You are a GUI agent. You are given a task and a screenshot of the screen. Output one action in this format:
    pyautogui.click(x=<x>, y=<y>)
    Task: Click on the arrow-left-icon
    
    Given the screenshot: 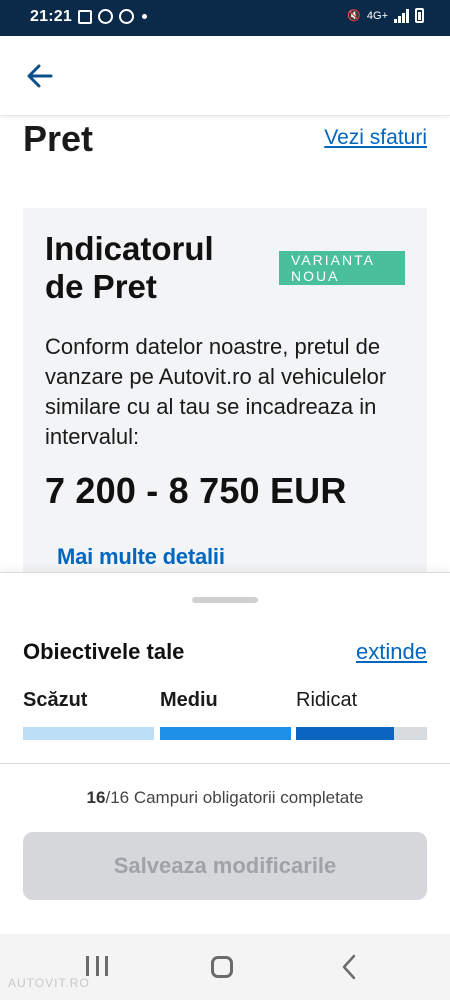 What is the action you would take?
    pyautogui.click(x=40, y=76)
    